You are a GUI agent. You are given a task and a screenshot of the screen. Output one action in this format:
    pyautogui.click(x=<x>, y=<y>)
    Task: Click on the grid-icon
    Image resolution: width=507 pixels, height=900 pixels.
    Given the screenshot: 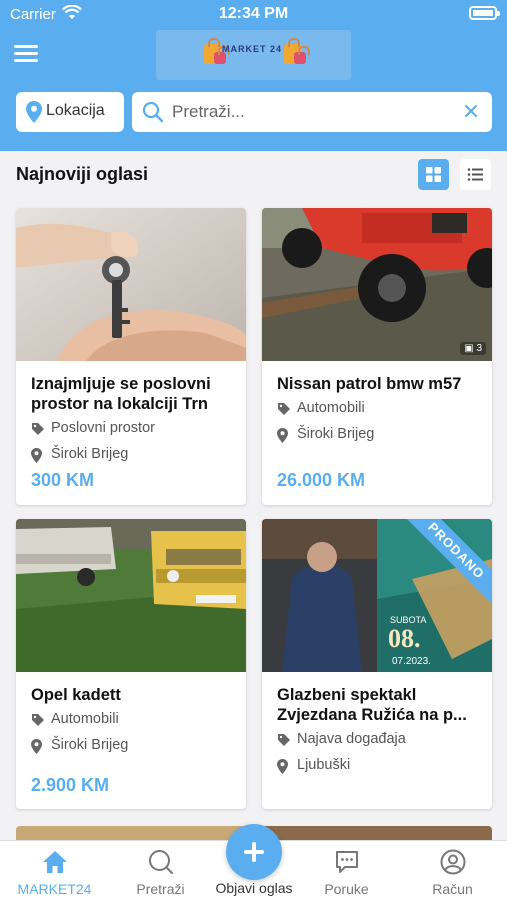 What is the action you would take?
    pyautogui.click(x=433, y=174)
    